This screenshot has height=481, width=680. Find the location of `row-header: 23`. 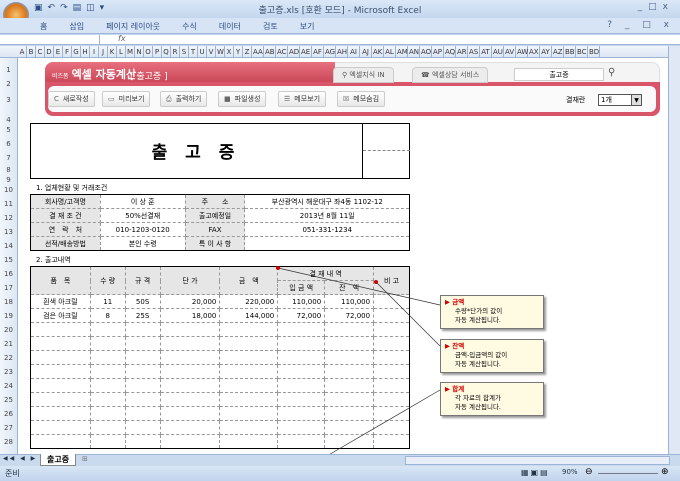

row-header: 23 is located at coordinates (8, 372).